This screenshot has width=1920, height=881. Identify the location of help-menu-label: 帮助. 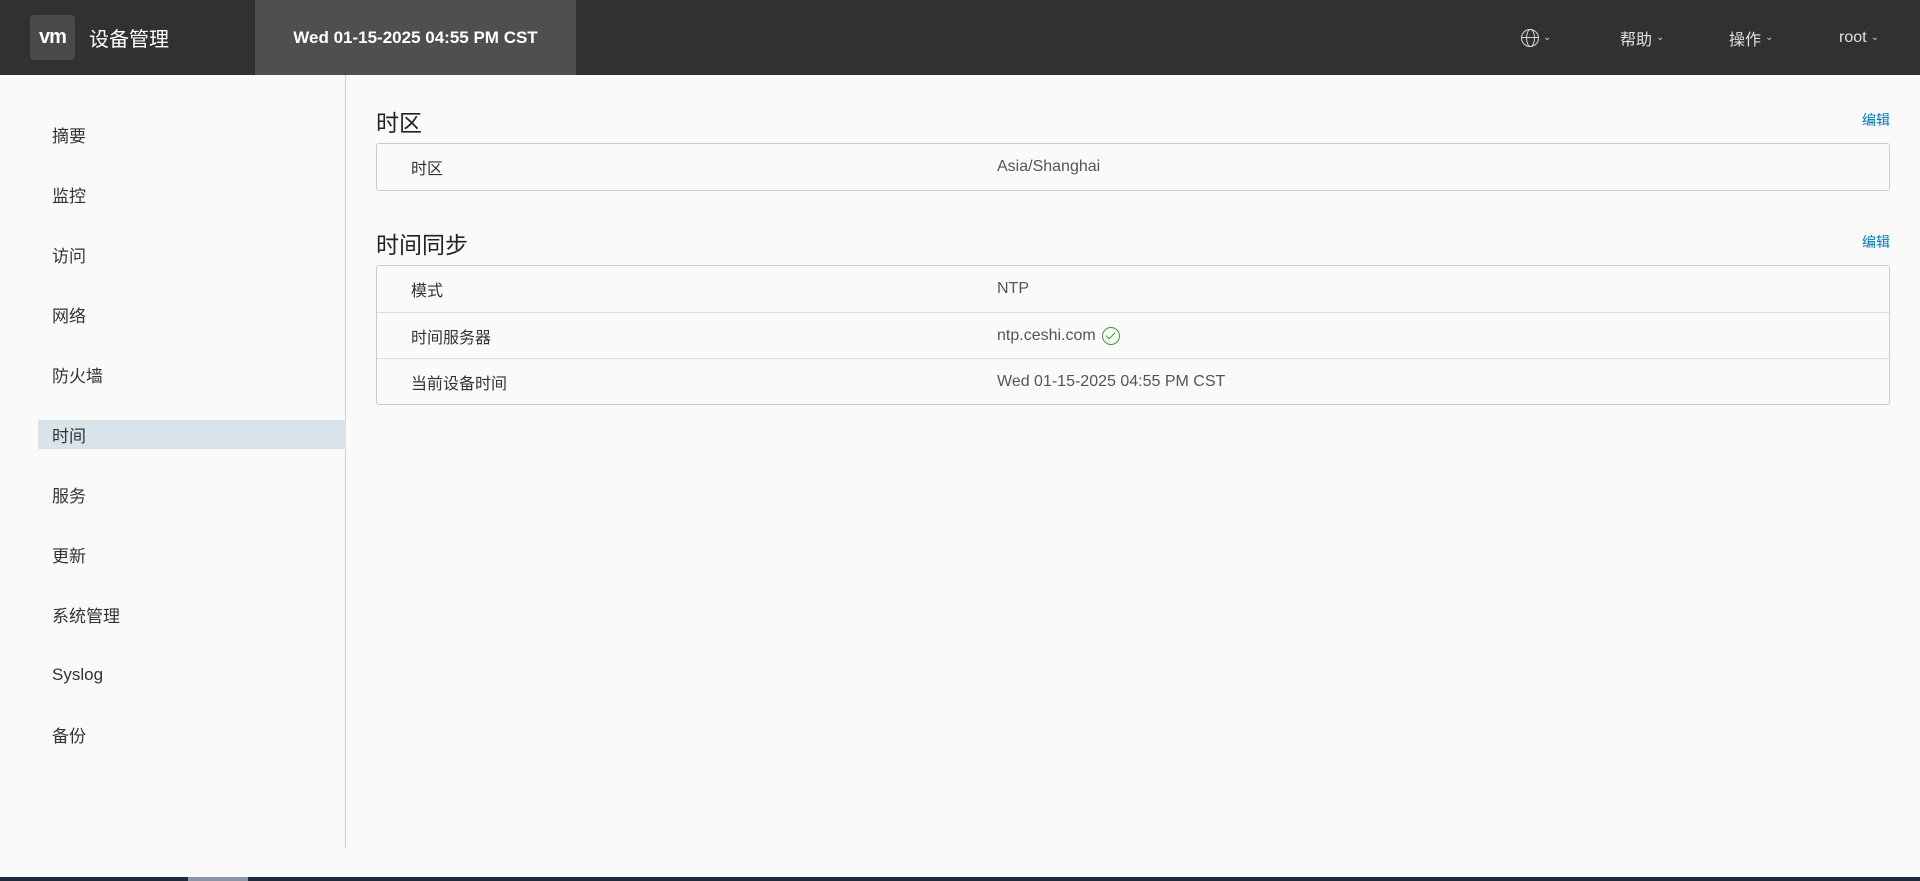
(1636, 40).